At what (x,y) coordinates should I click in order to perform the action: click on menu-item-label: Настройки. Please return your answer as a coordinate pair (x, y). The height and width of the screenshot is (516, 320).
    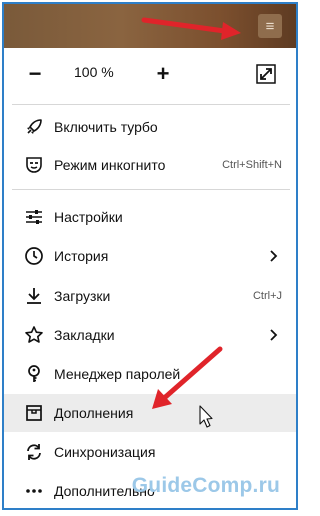
    Looking at the image, I should click on (88, 217).